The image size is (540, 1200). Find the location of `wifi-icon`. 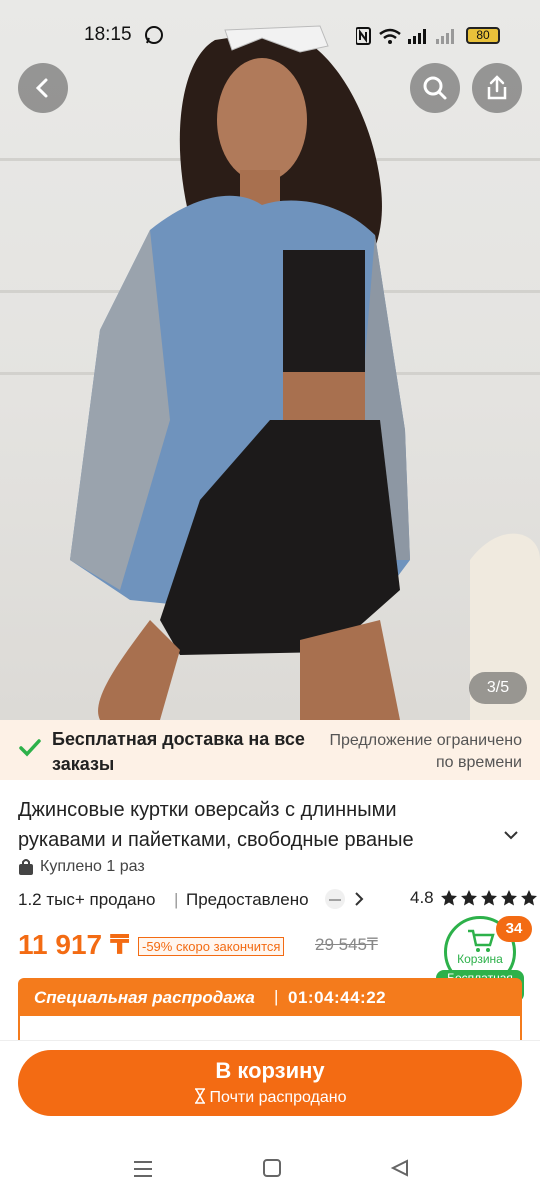

wifi-icon is located at coordinates (390, 36).